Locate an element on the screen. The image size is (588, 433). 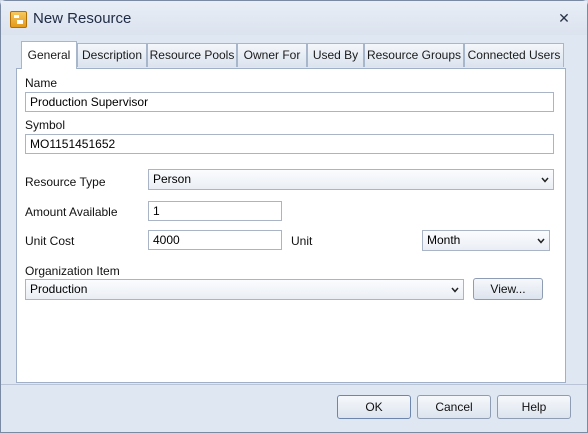
unit-select: Month is located at coordinates (486, 240).